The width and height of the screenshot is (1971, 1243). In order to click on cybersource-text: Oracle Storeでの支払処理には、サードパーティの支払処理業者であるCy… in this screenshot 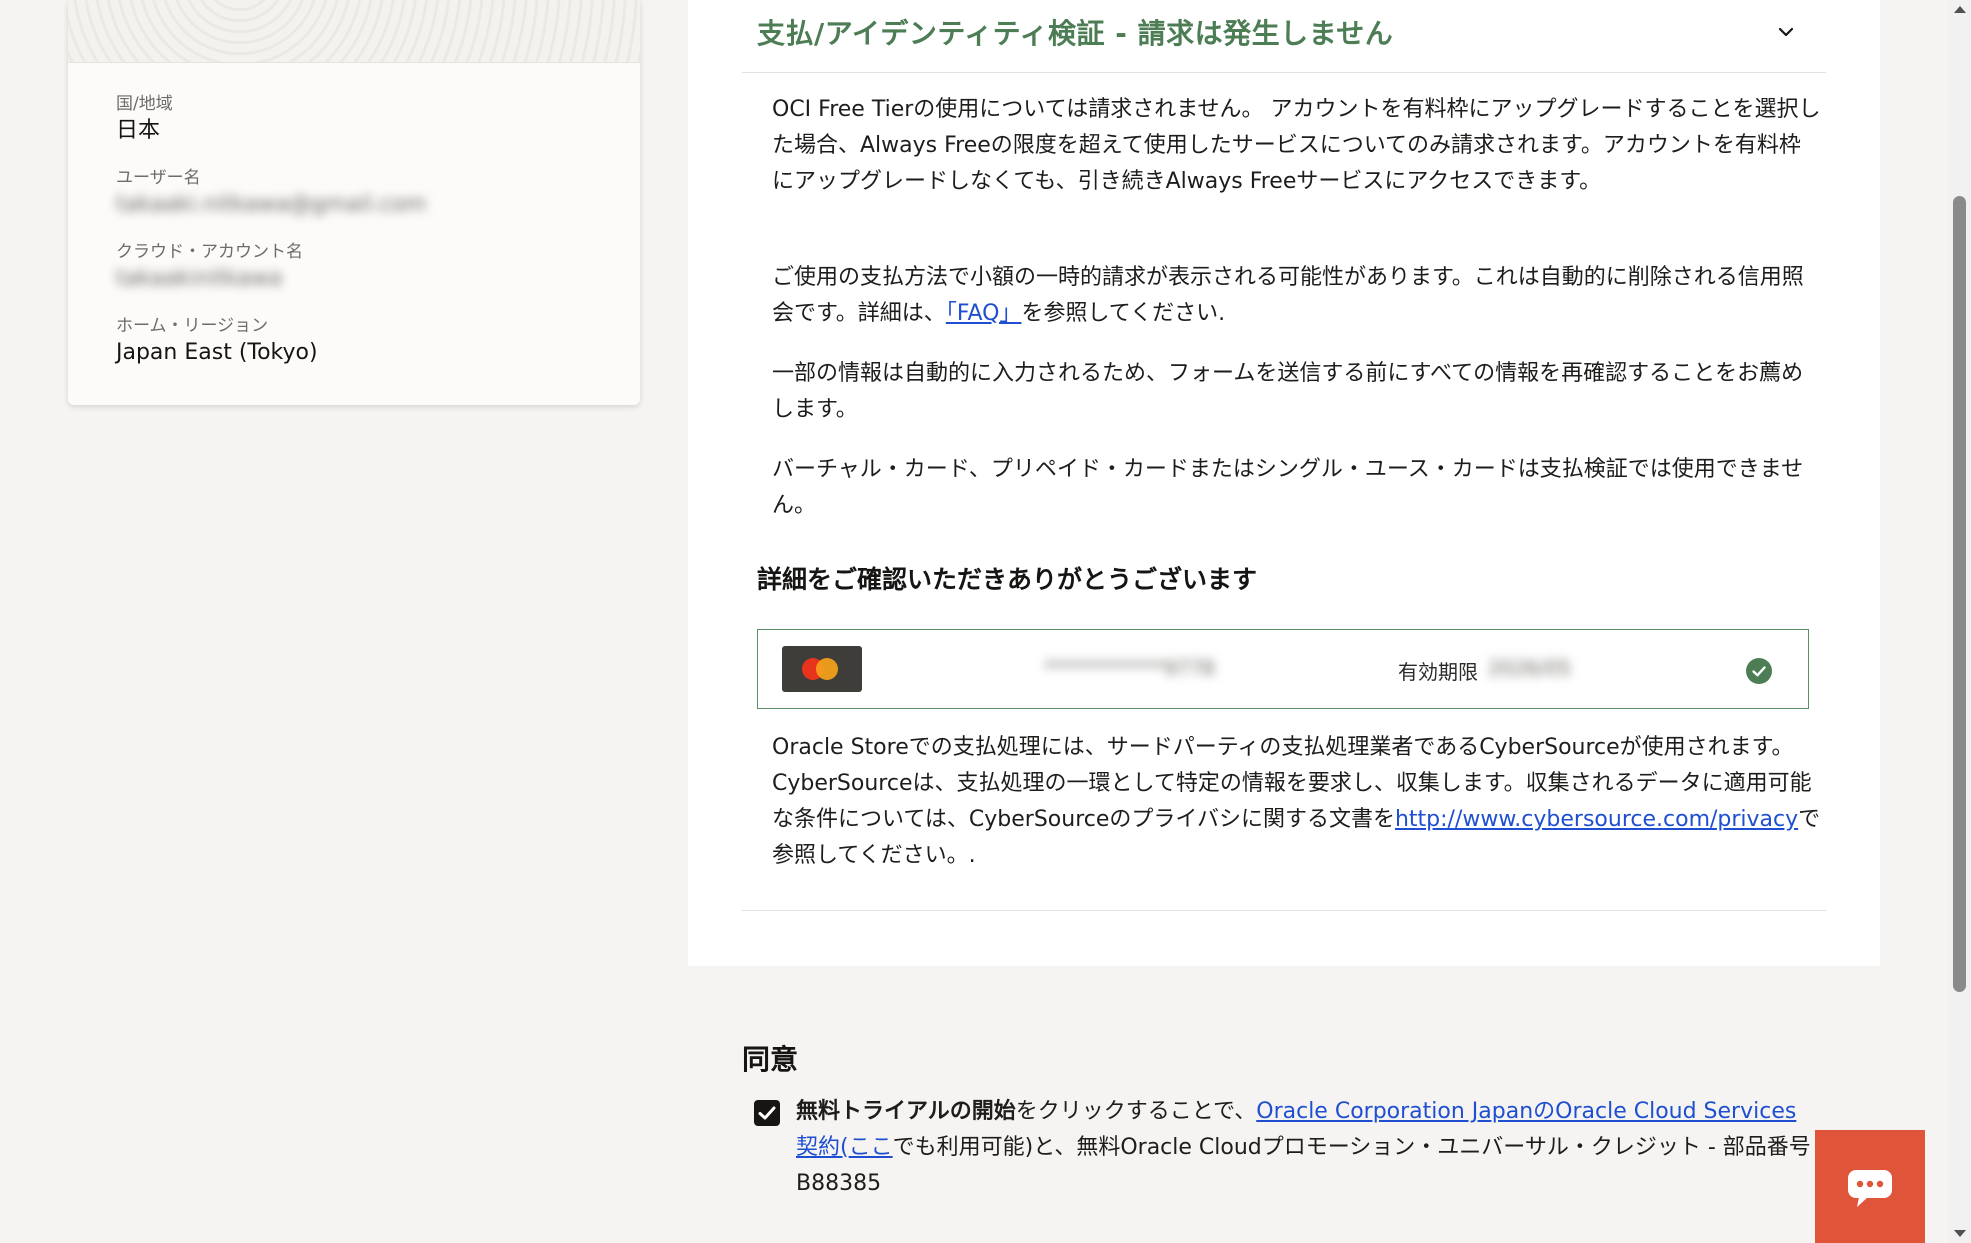, I will do `click(1302, 802)`.